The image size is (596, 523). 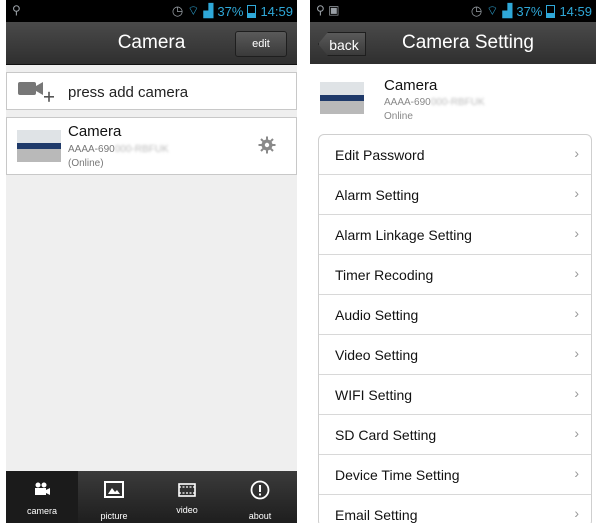 What do you see at coordinates (384, 275) in the screenshot?
I see `setting-label: Timer Recoding` at bounding box center [384, 275].